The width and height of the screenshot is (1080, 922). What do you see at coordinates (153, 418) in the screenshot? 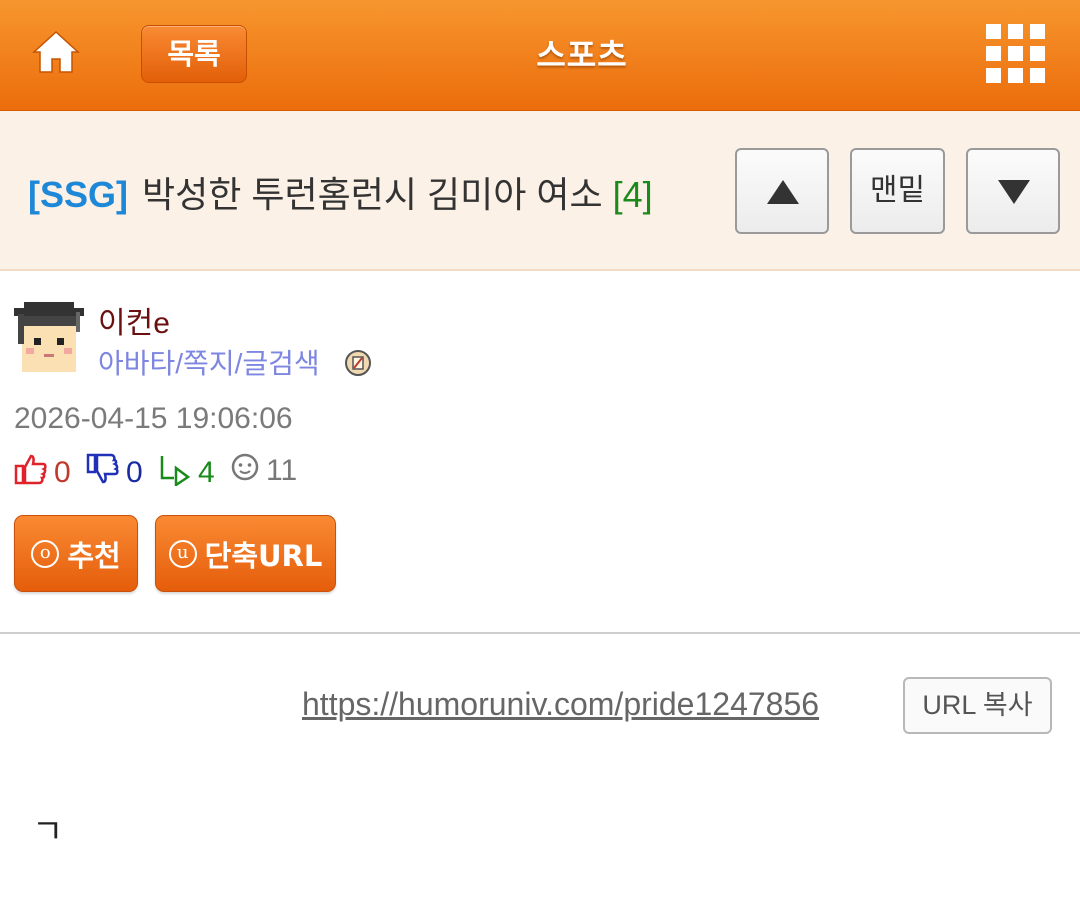
I see `post-date: 2026-04-15 19:06:06` at bounding box center [153, 418].